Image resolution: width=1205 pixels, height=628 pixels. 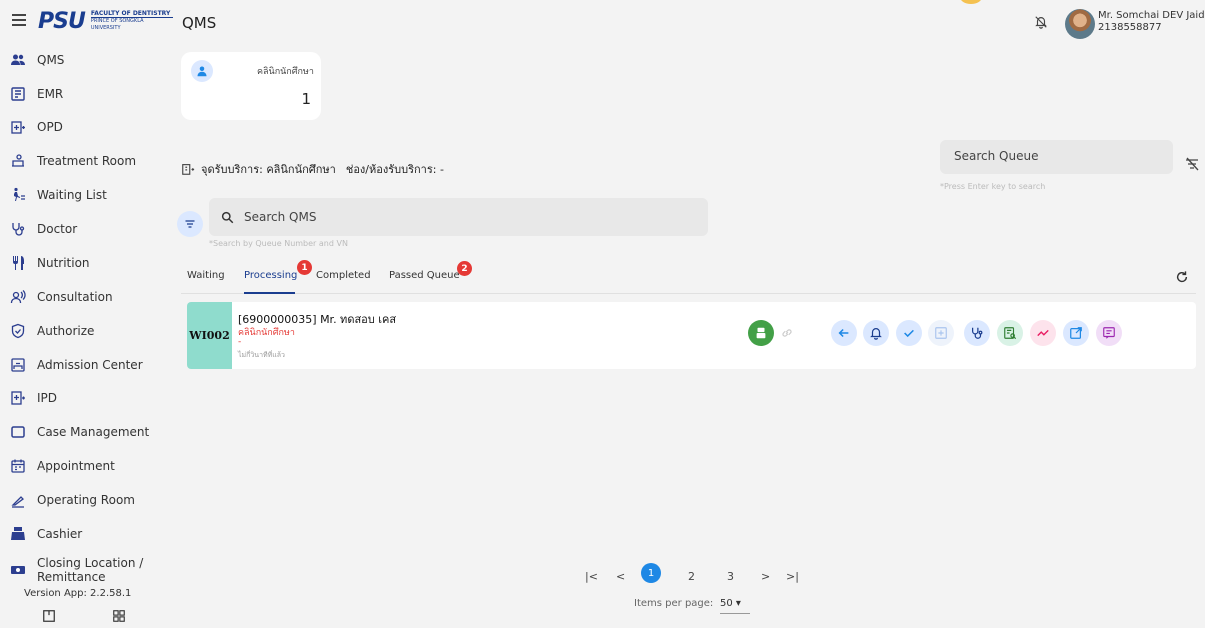 I want to click on call-button, so click(x=761, y=333).